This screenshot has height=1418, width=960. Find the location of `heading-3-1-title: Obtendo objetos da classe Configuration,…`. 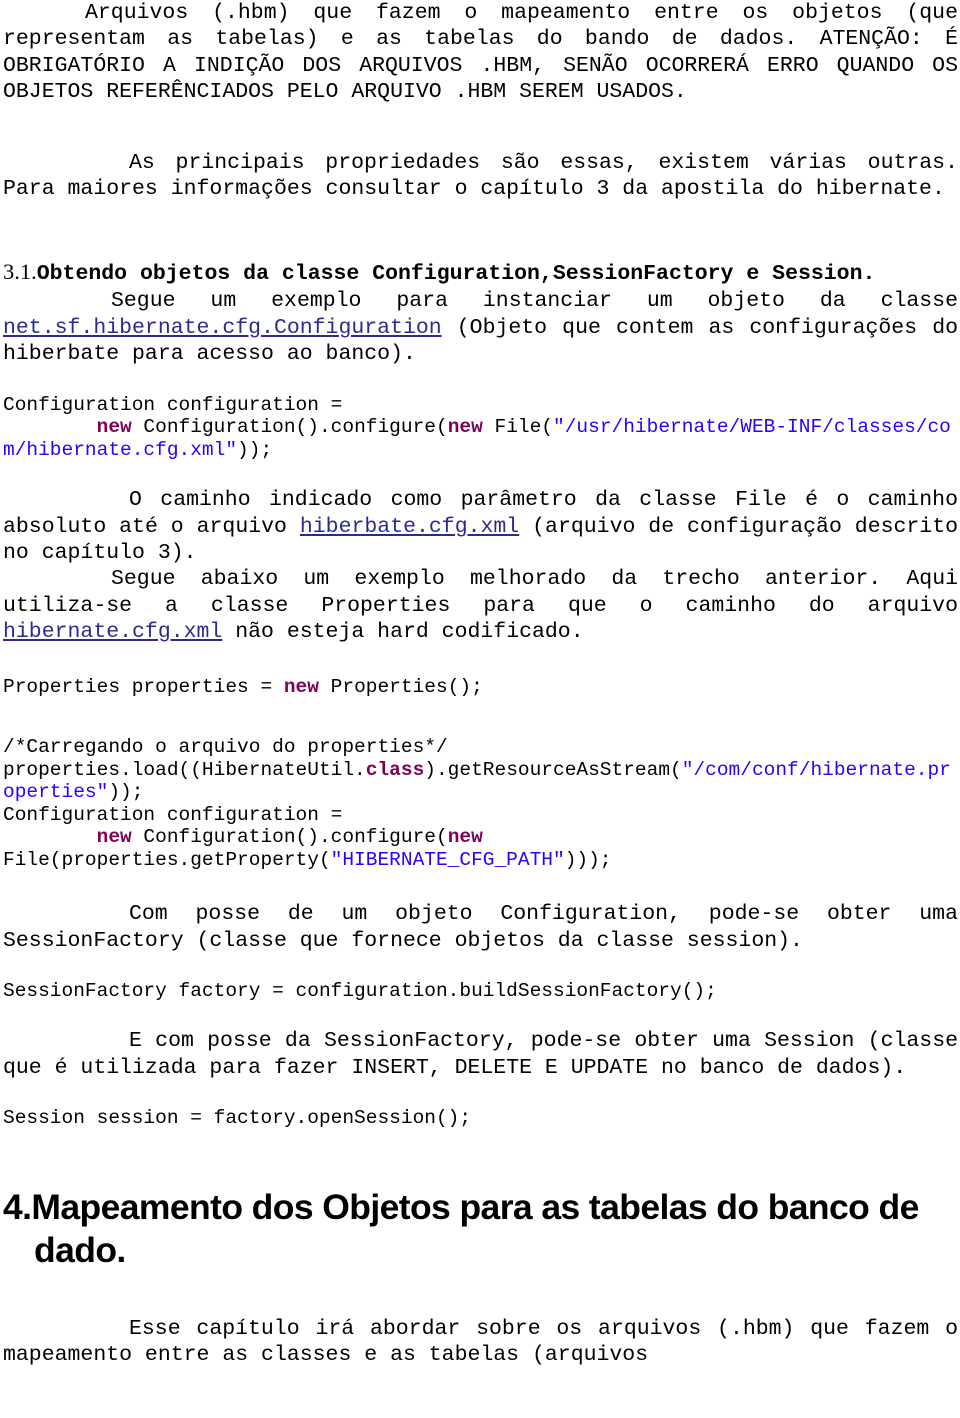

heading-3-1-title: Obtendo objetos da classe Configuration,… is located at coordinates (456, 274).